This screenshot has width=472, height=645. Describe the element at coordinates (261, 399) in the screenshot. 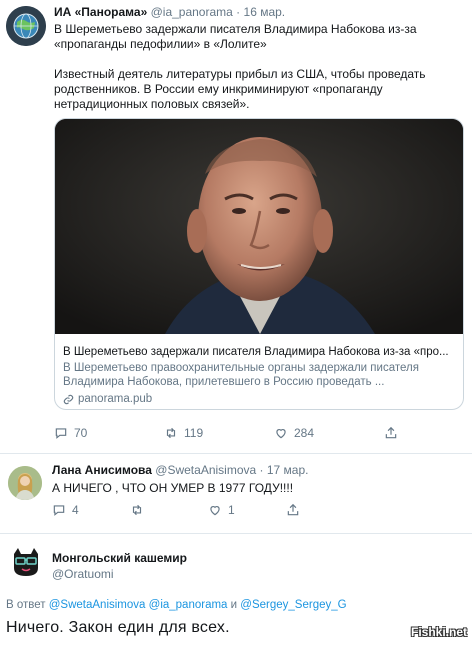

I see `card-link: panorama.pub` at that location.